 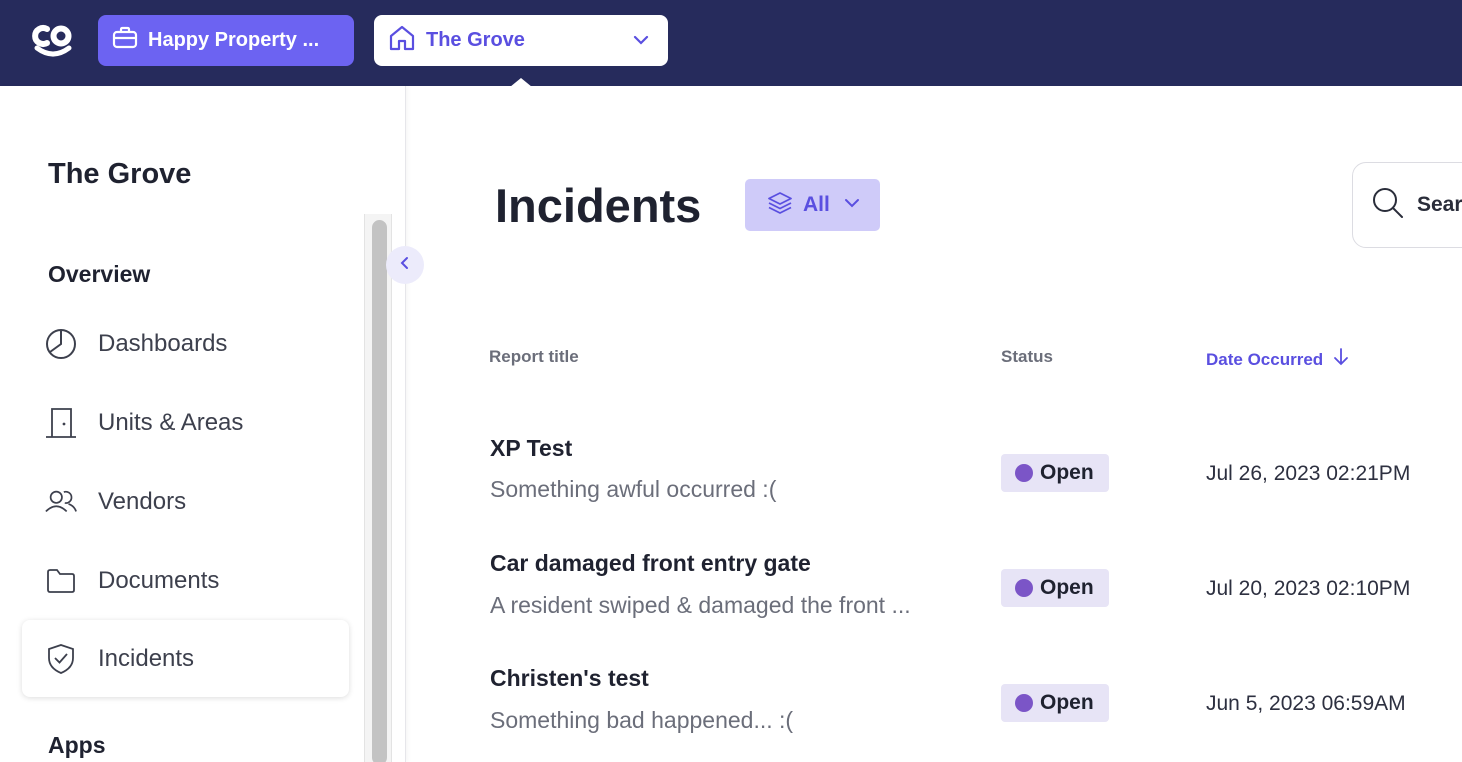 What do you see at coordinates (125, 40) in the screenshot?
I see `briefcase-icon` at bounding box center [125, 40].